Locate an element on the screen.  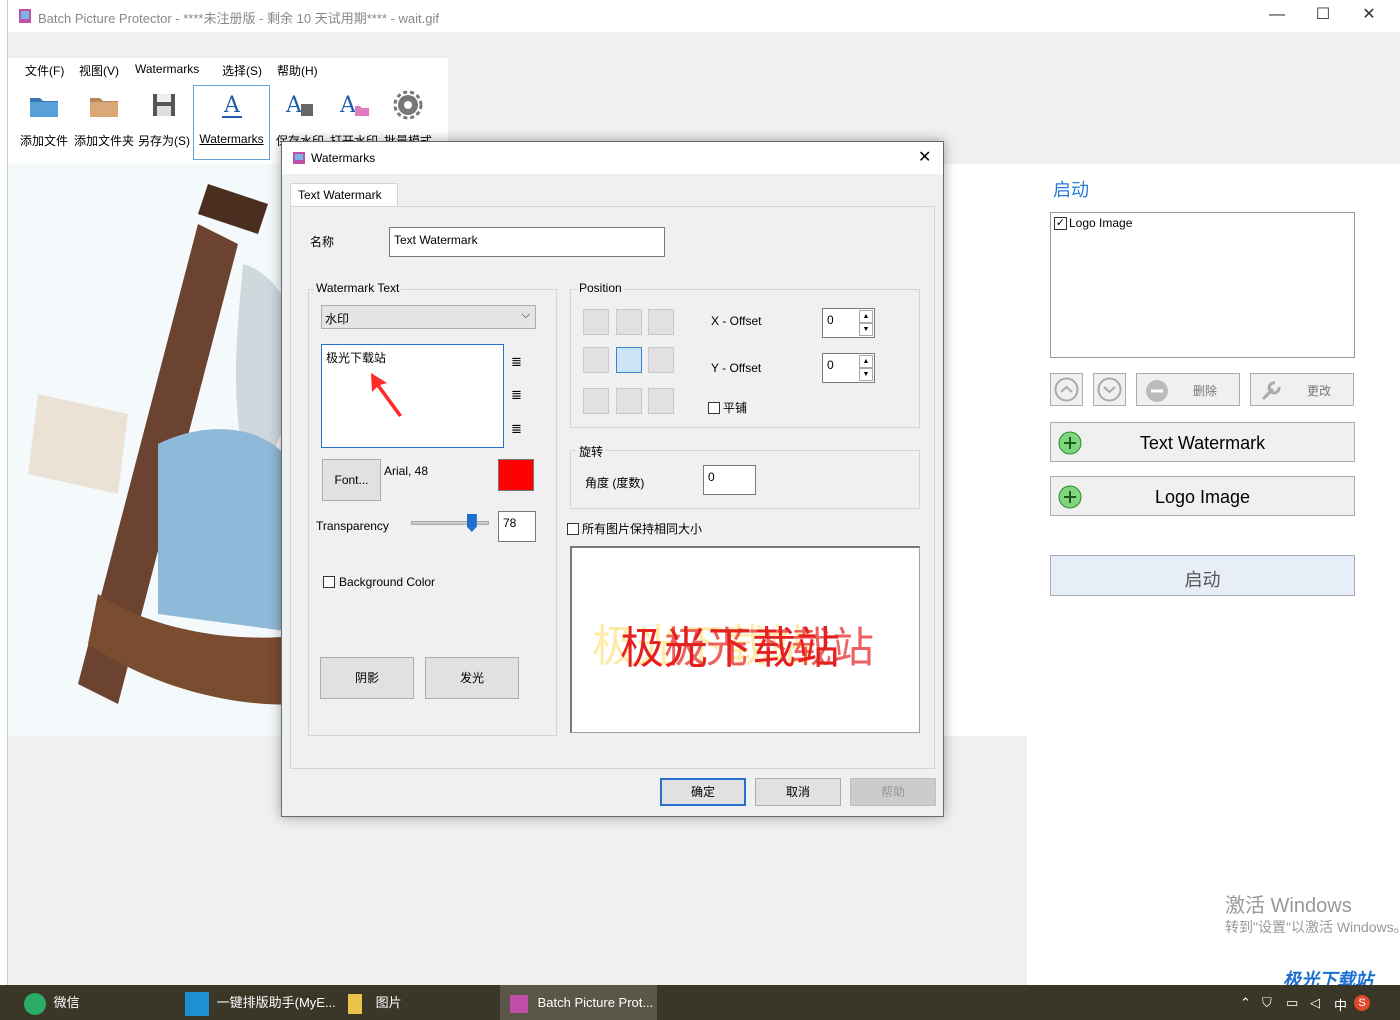
add-files-button: 添加文件 is located at coordinates (44, 122).